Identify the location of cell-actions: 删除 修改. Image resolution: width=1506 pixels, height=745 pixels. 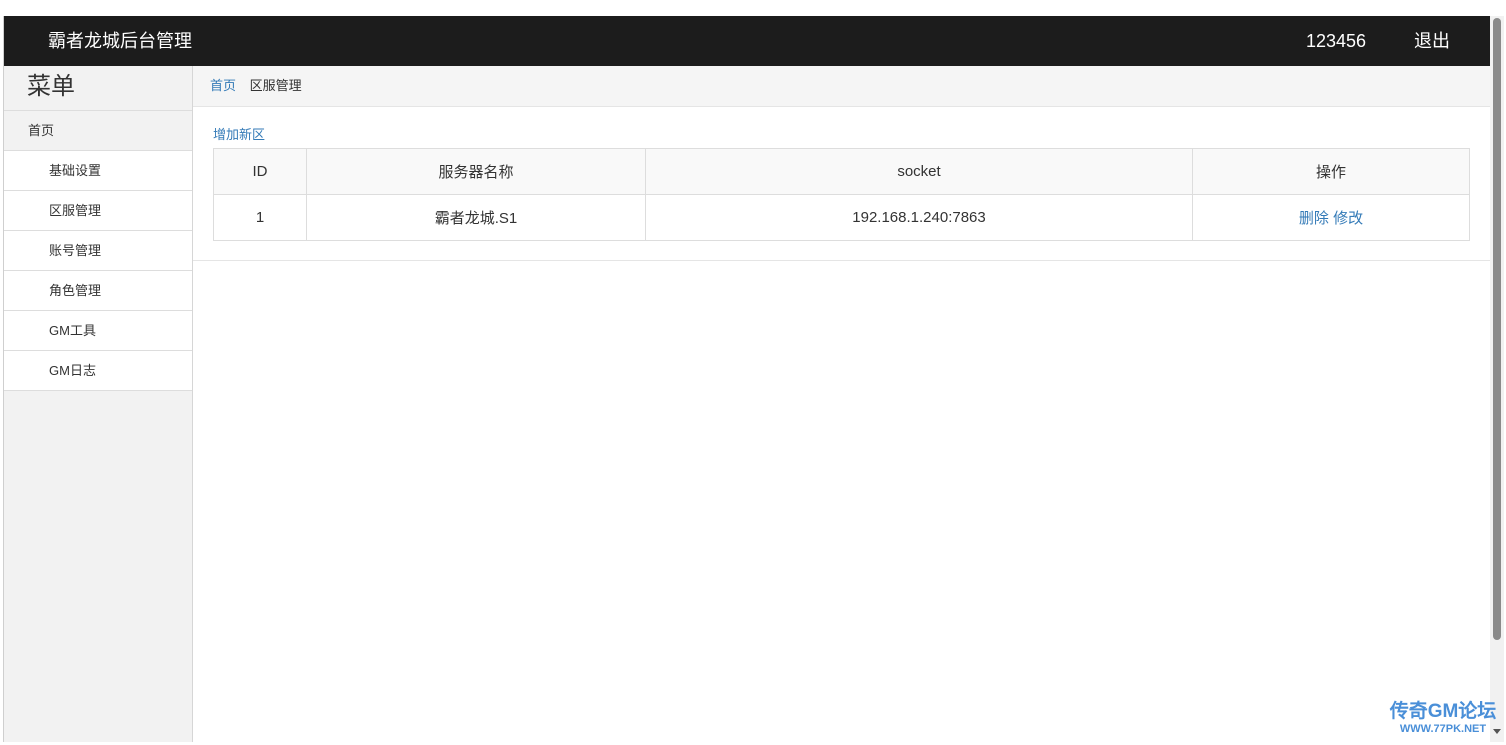
(1331, 217).